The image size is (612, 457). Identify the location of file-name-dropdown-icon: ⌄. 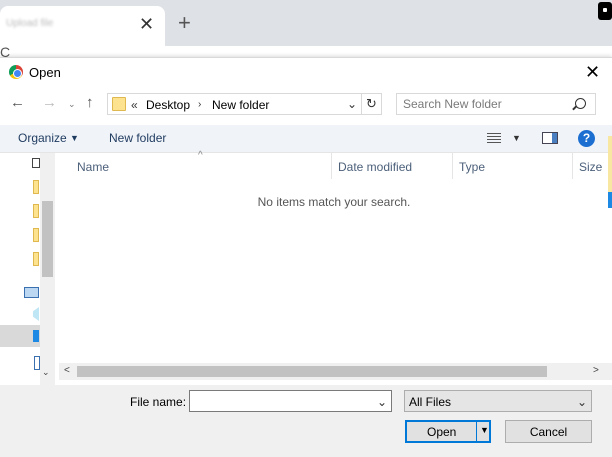
(382, 402).